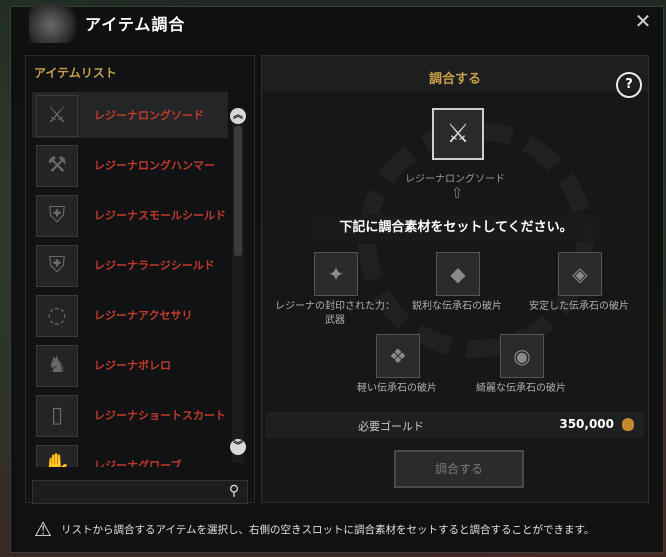  Describe the element at coordinates (130, 454) in the screenshot. I see `list-item: ✋ レジーナグローブ` at that location.